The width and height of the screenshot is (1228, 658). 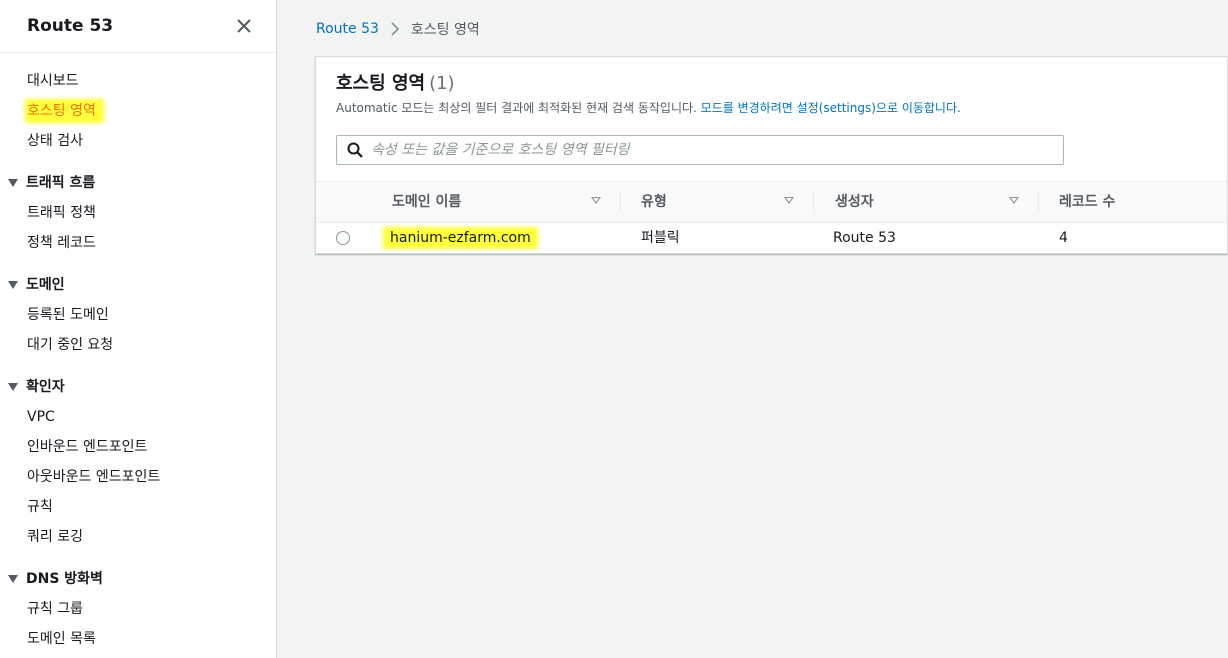 I want to click on sidebar-item-label: 아웃바운드 엔드포인트, so click(x=94, y=477).